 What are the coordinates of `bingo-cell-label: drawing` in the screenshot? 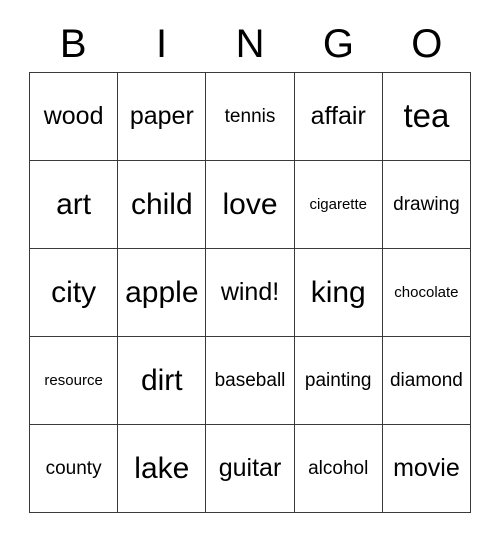 It's located at (426, 204).